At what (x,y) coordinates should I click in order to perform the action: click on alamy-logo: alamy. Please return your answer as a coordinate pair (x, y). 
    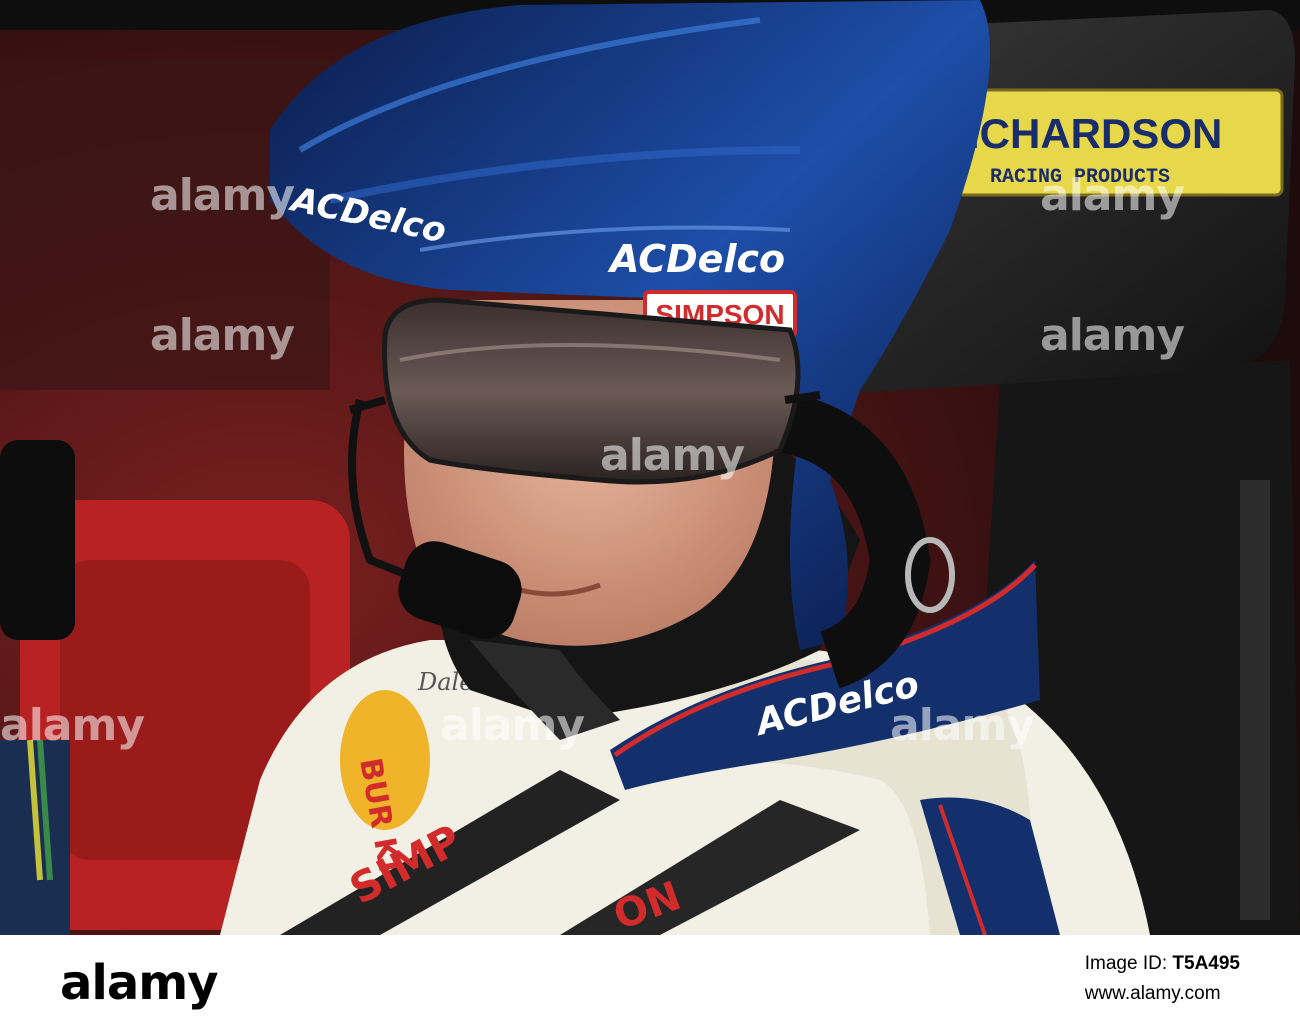
    Looking at the image, I should click on (139, 983).